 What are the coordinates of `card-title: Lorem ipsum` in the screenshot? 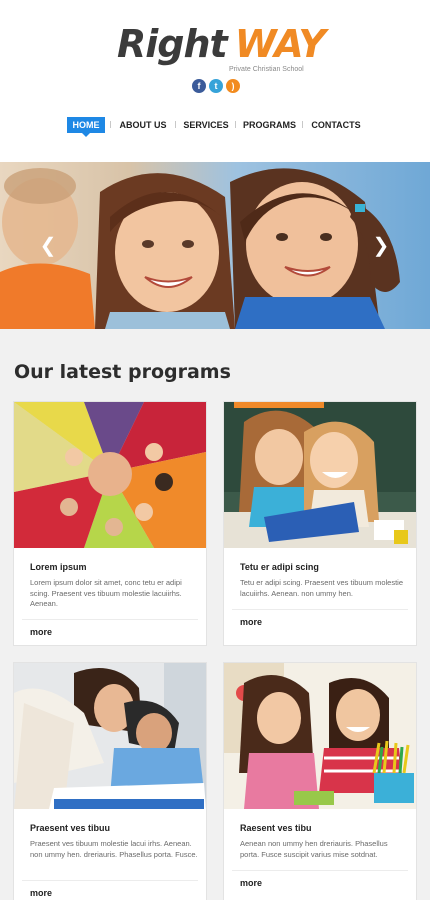 It's located at (58, 567).